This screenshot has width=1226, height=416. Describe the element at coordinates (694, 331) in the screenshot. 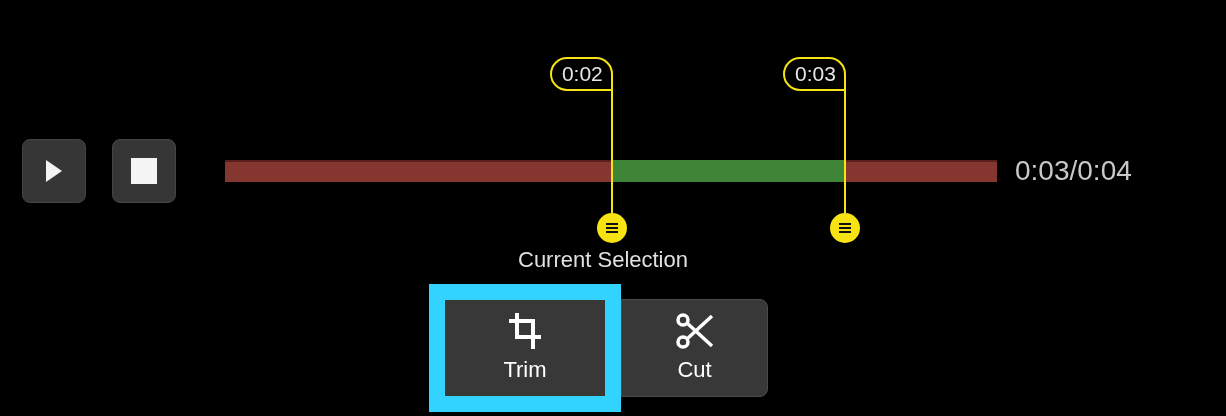

I see `scissors-icon` at that location.